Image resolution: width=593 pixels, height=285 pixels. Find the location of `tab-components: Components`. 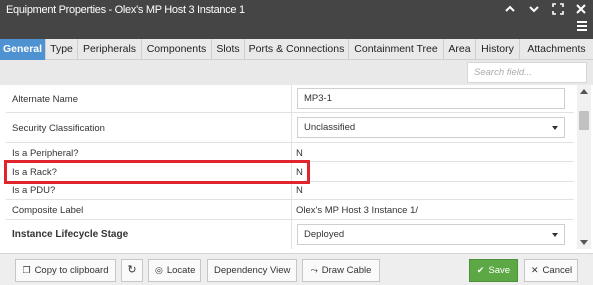

tab-components: Components is located at coordinates (177, 49).